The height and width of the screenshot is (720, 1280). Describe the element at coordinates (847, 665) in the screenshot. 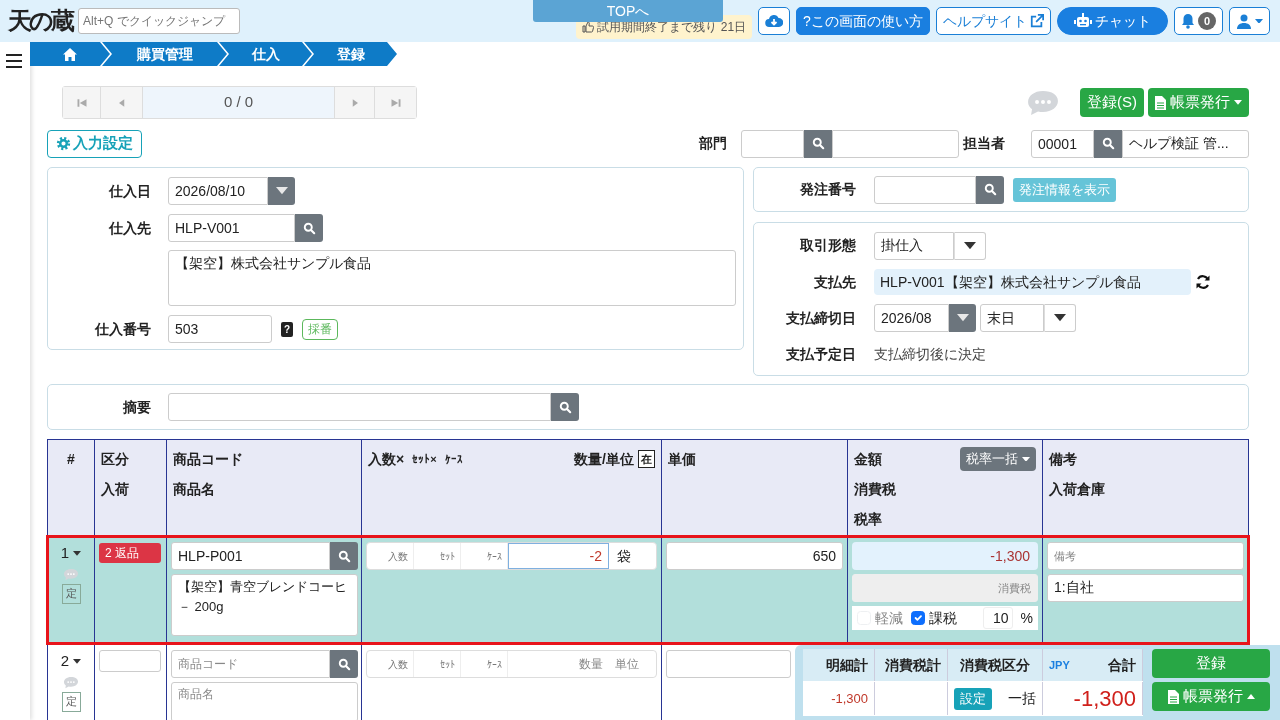

I see `column-header: 明細計` at that location.